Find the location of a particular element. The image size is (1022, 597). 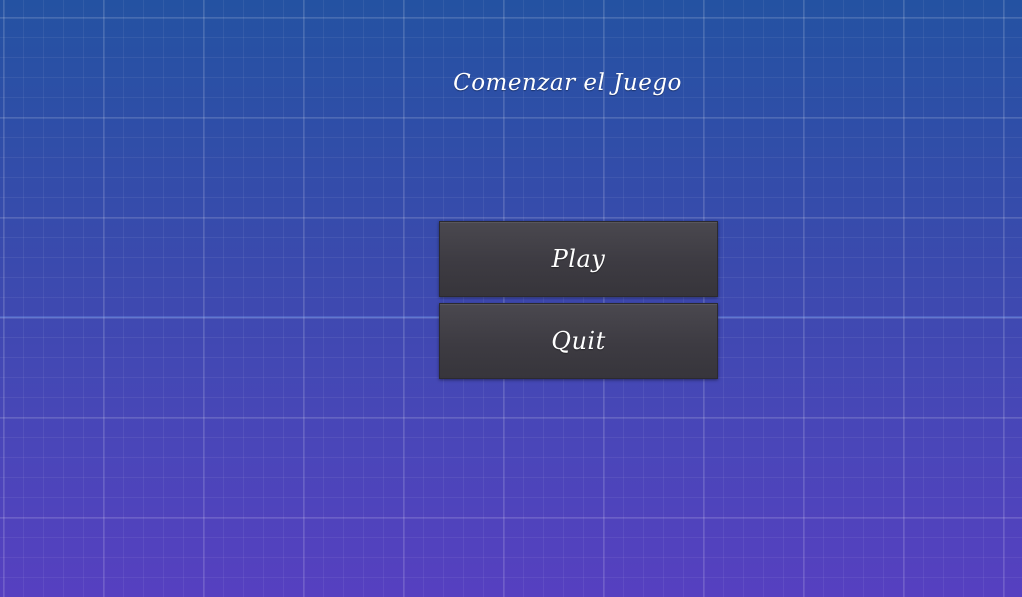

play-button: Play is located at coordinates (578, 259).